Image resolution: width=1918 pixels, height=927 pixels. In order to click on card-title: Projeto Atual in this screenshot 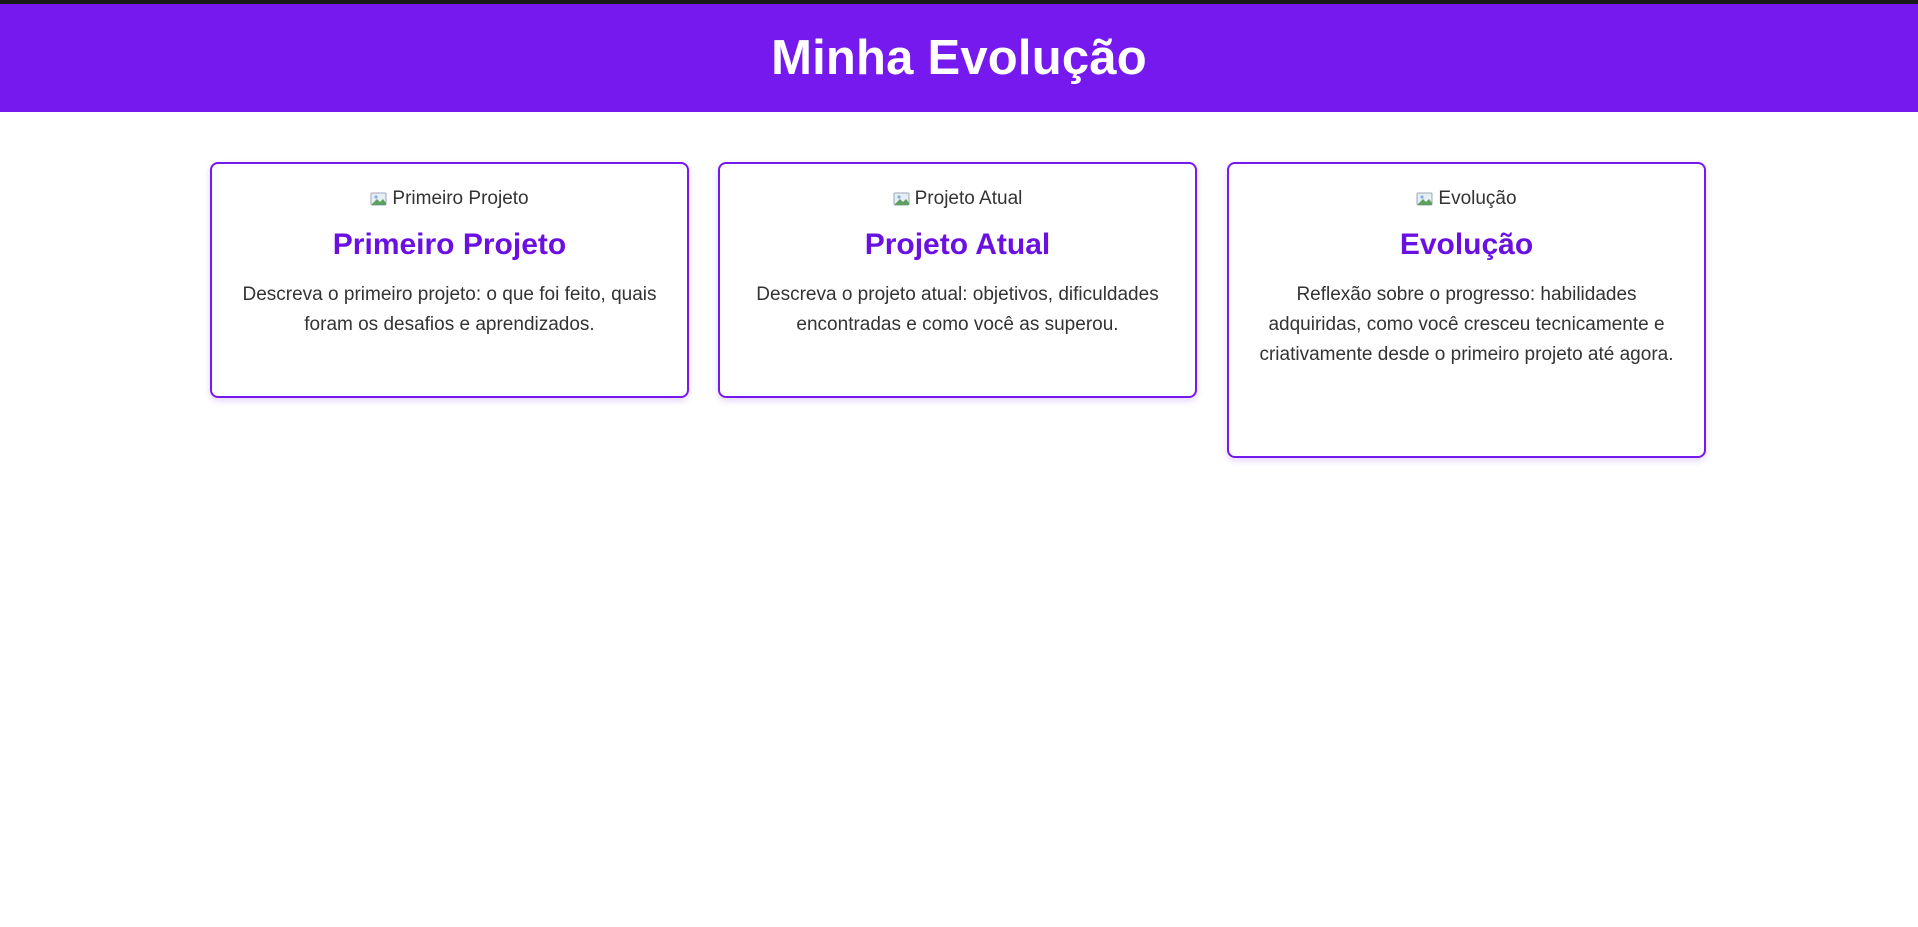, I will do `click(957, 244)`.